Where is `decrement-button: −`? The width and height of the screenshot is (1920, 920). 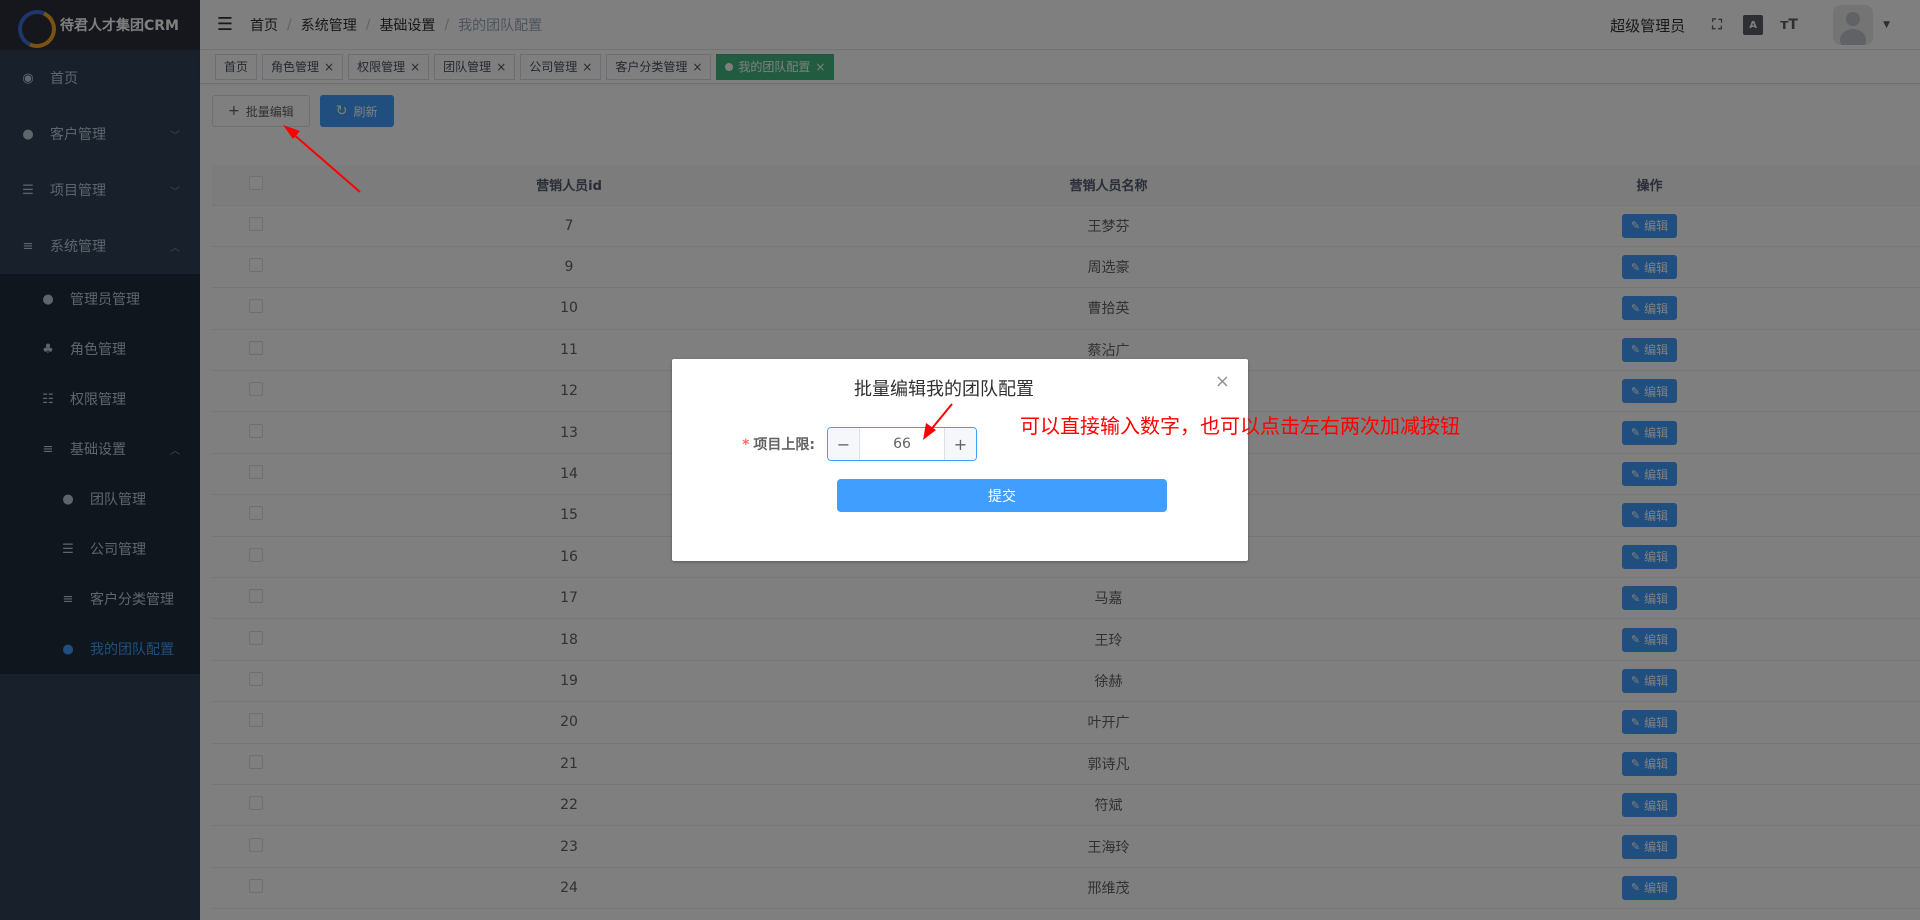
decrement-button: − is located at coordinates (844, 444).